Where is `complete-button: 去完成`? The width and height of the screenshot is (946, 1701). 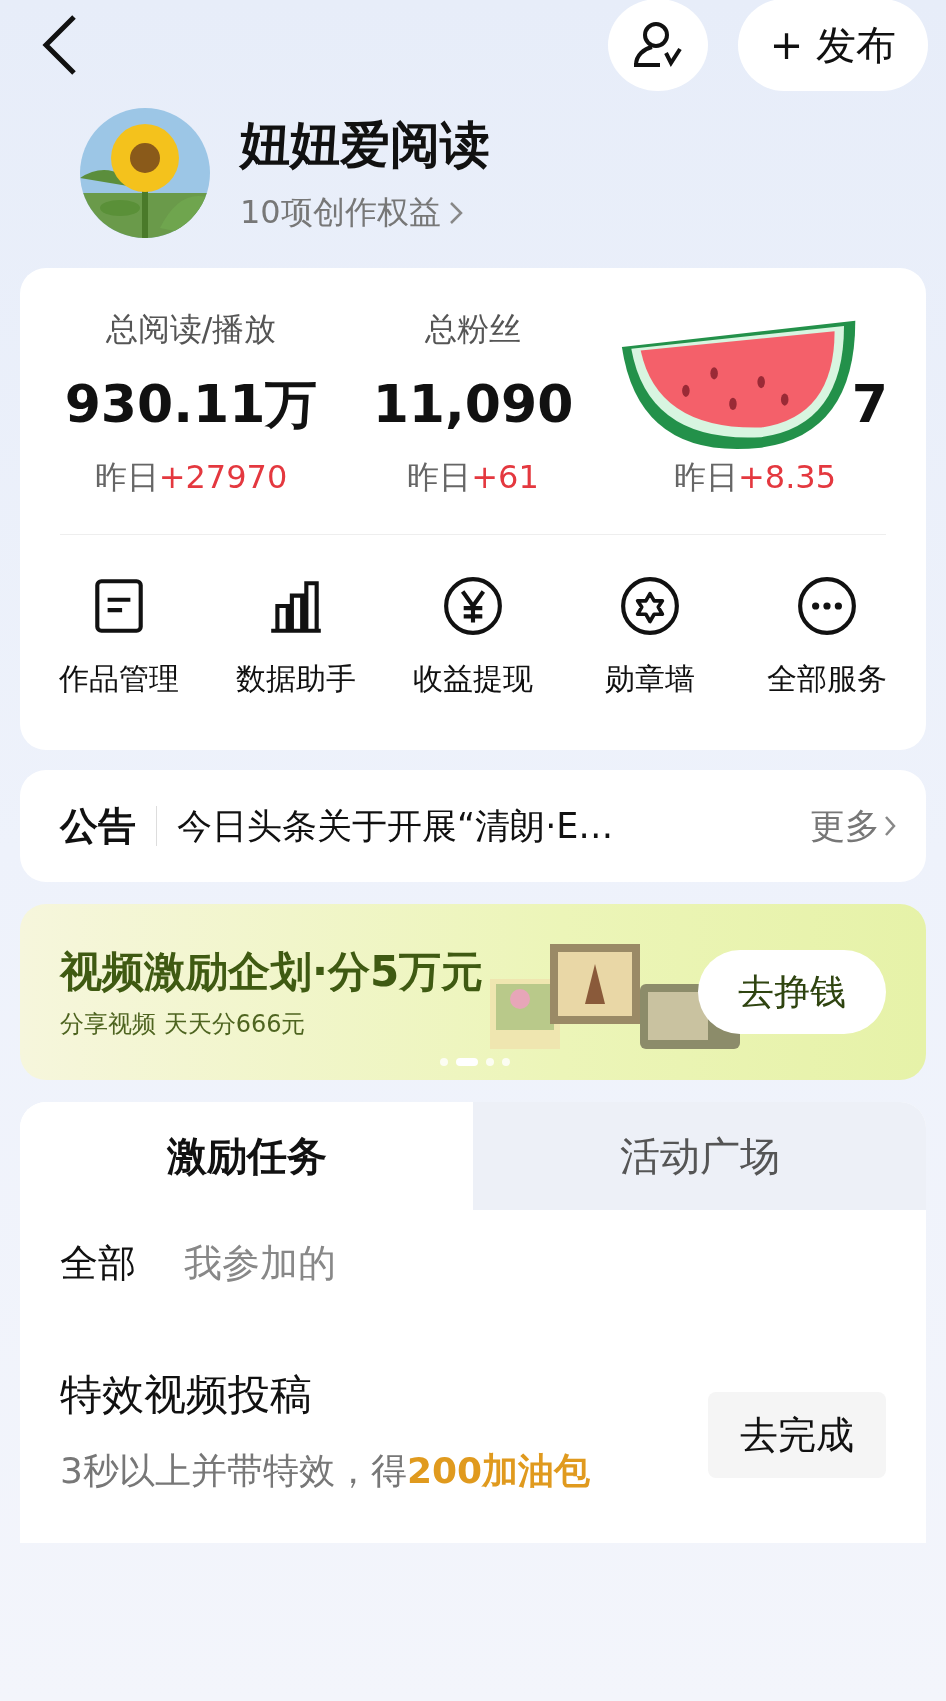
complete-button: 去完成 is located at coordinates (797, 1435).